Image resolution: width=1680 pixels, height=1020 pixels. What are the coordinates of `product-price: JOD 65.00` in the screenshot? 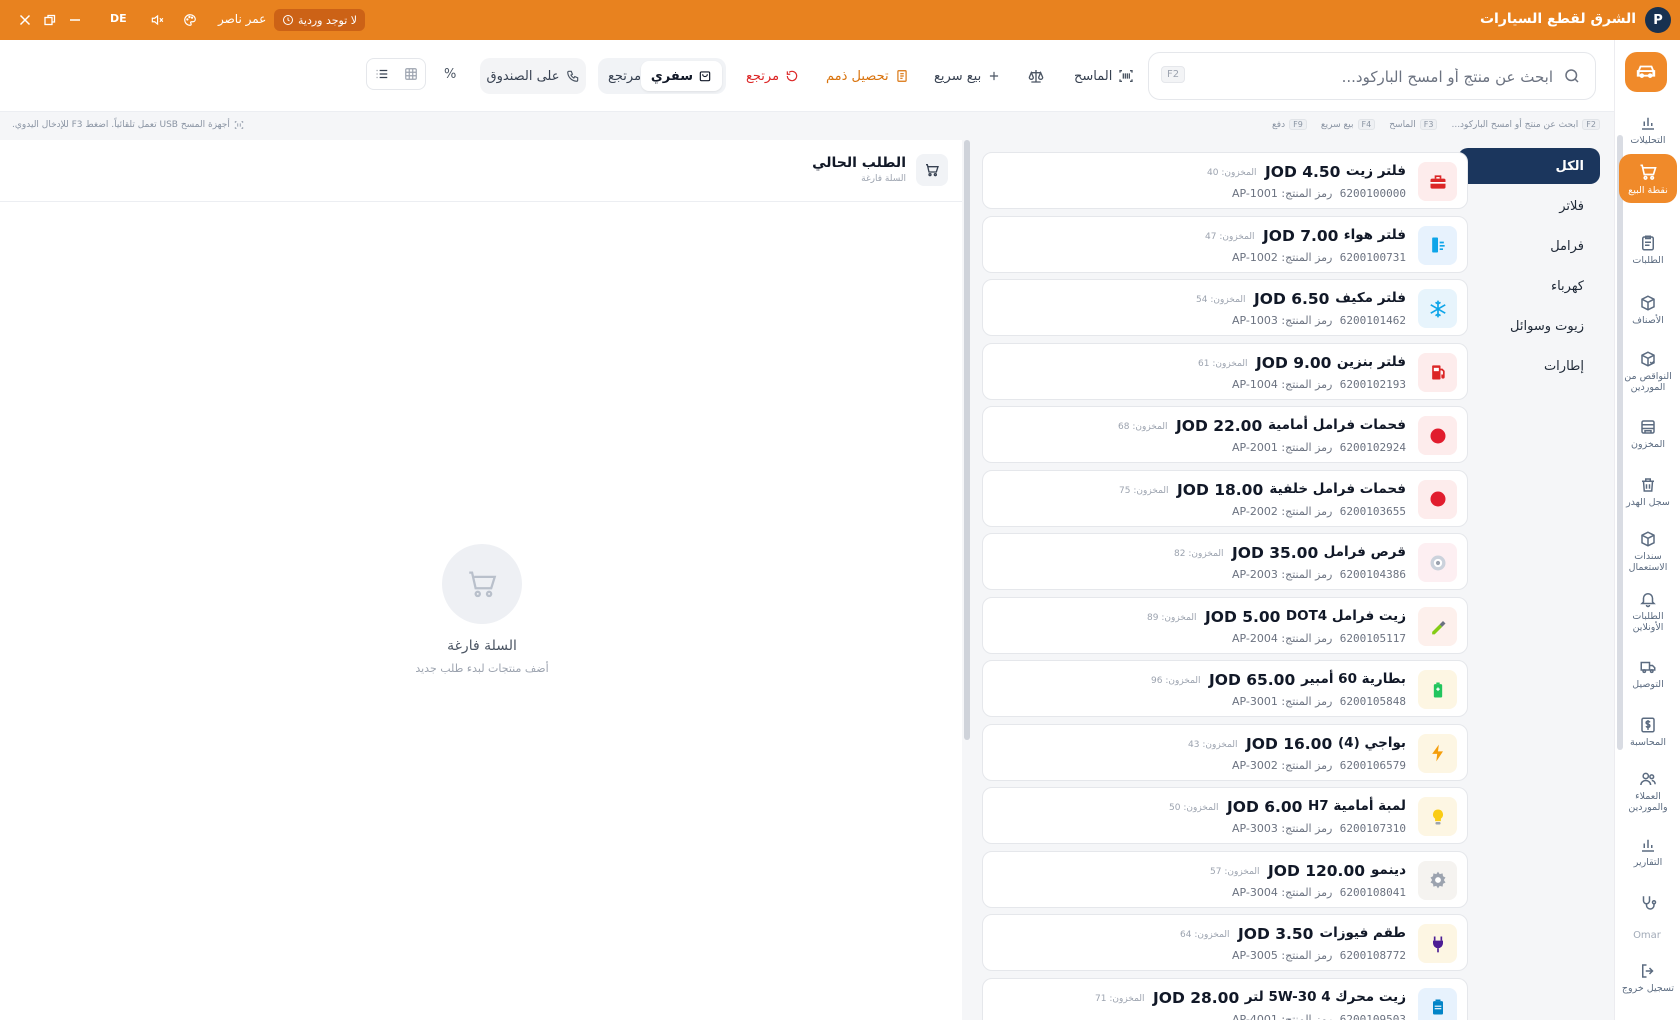 It's located at (1252, 680).